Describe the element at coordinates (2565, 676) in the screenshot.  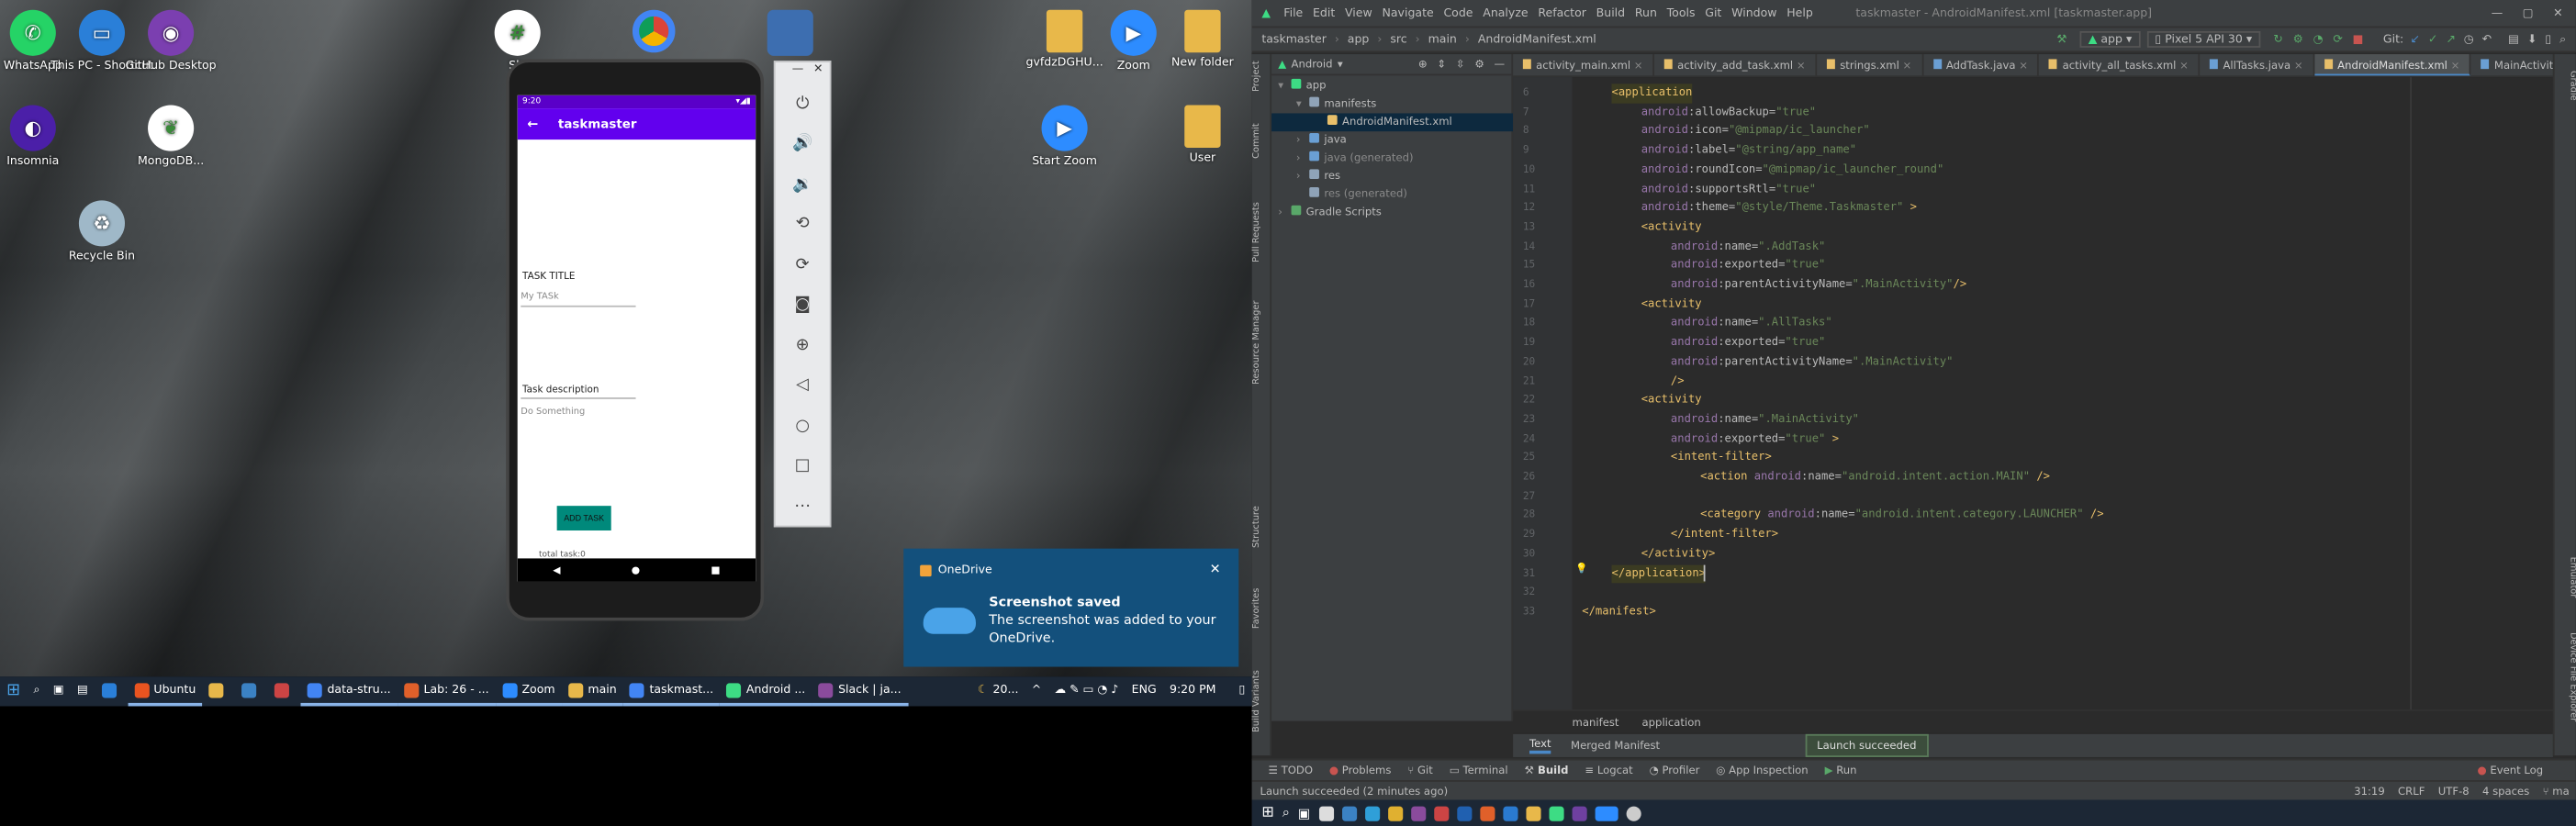
I see `tool-strip-tab: Device File Explorer` at that location.